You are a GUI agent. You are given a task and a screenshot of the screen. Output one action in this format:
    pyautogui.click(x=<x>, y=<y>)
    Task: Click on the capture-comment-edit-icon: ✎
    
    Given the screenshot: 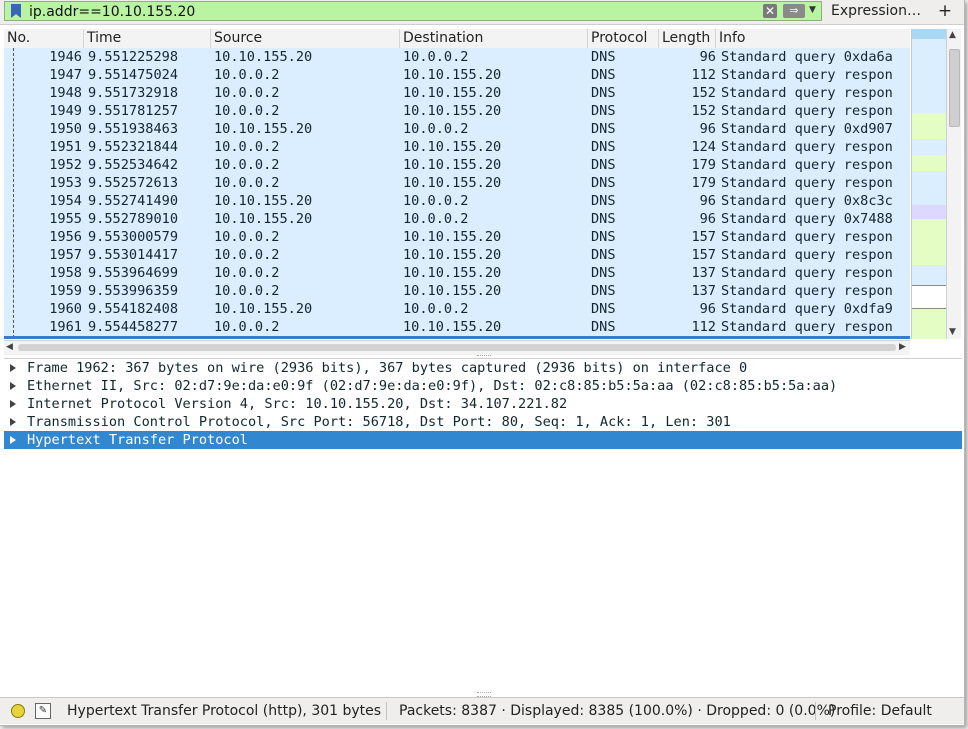 What is the action you would take?
    pyautogui.click(x=43, y=711)
    